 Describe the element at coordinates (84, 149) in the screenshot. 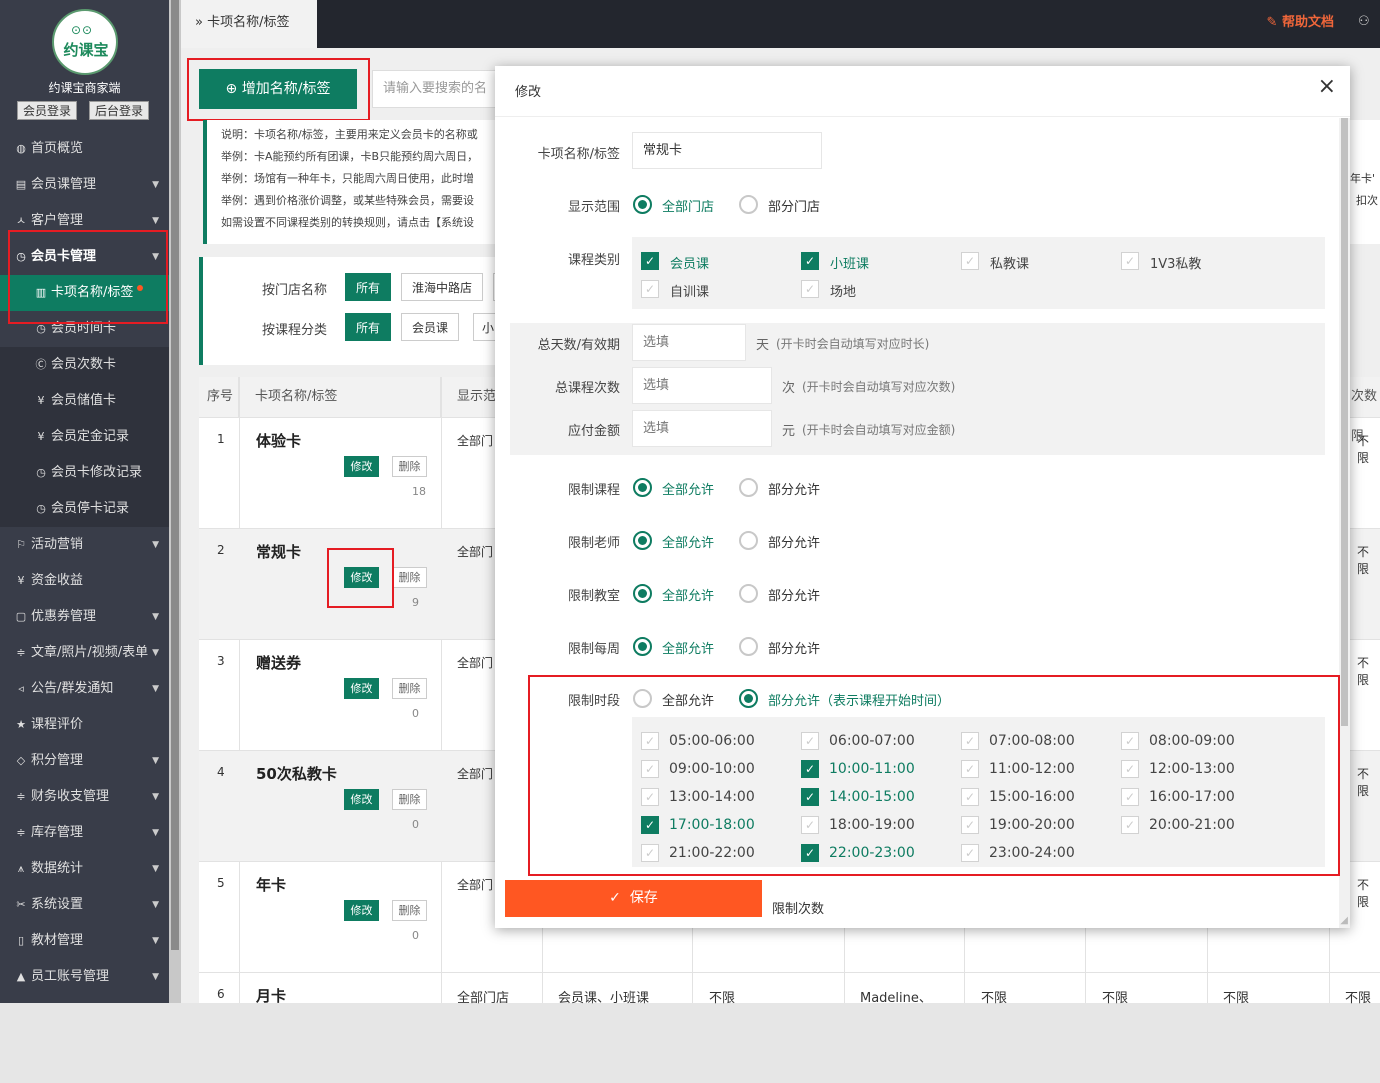

I see `sidebar-item-0: ◍ 首页概览` at that location.